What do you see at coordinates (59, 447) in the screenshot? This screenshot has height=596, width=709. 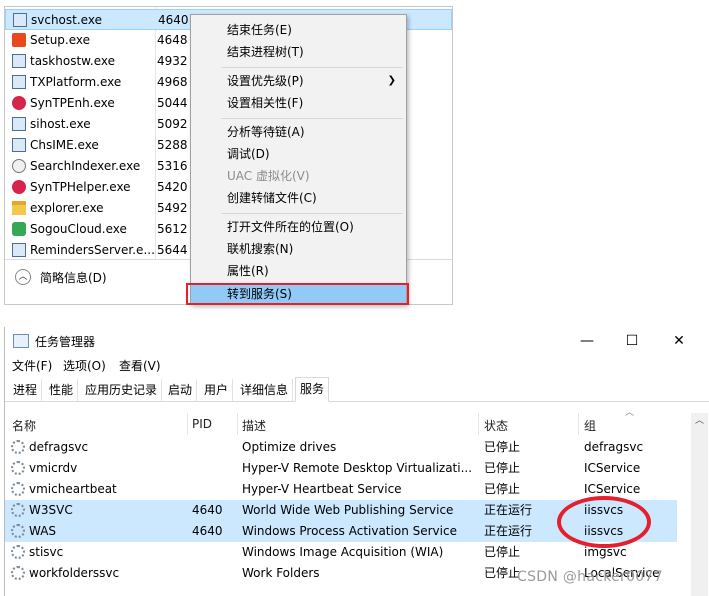 I see `service-name: defragsvc` at bounding box center [59, 447].